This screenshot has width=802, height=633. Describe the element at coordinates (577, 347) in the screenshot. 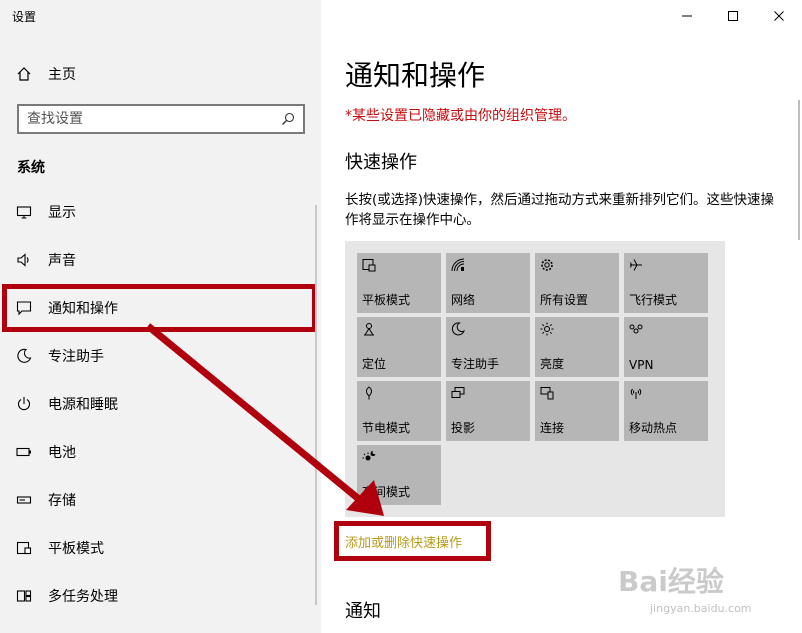

I see `tile-brightness: 亮度` at that location.